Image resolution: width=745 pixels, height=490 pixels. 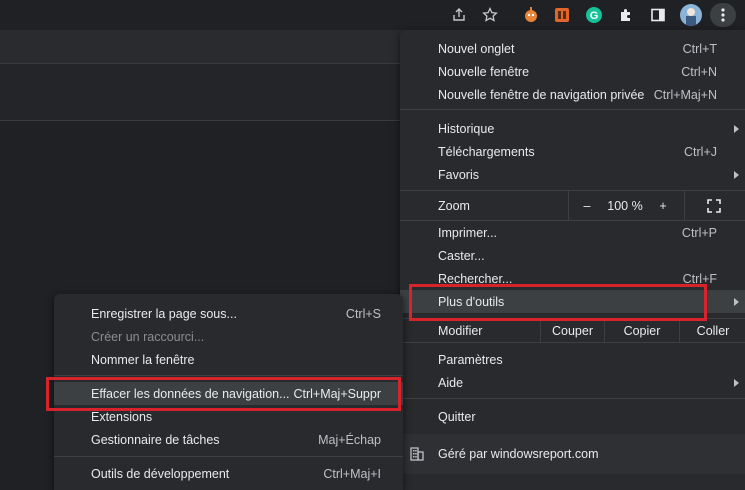 I want to click on menu-item-new-tab: Nouvel onglet Ctrl+T, so click(x=572, y=48).